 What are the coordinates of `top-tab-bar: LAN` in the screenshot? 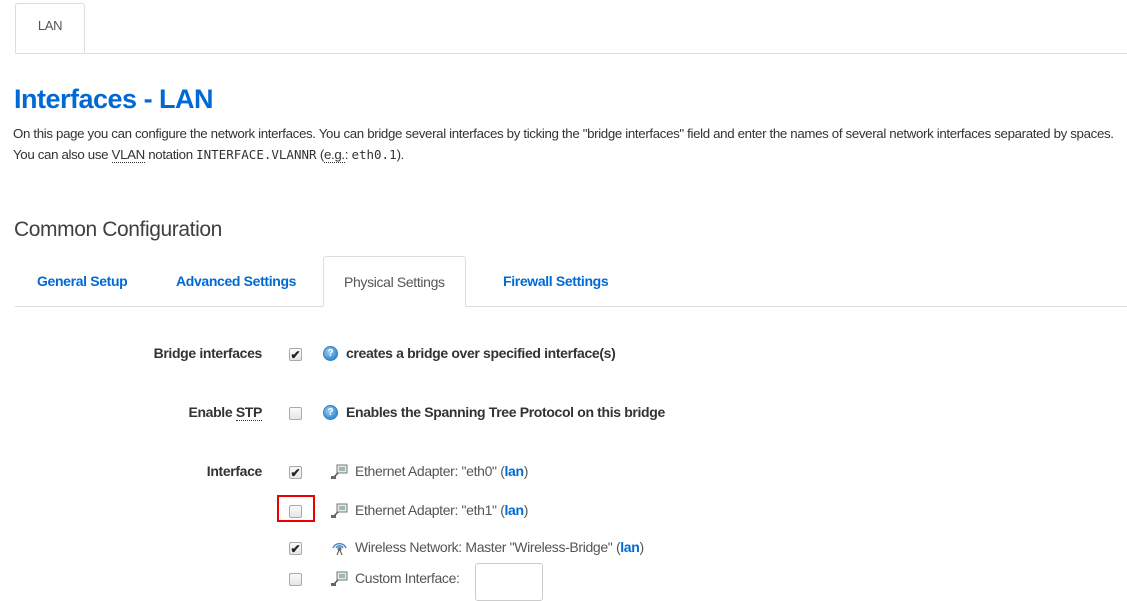 It's located at (571, 27).